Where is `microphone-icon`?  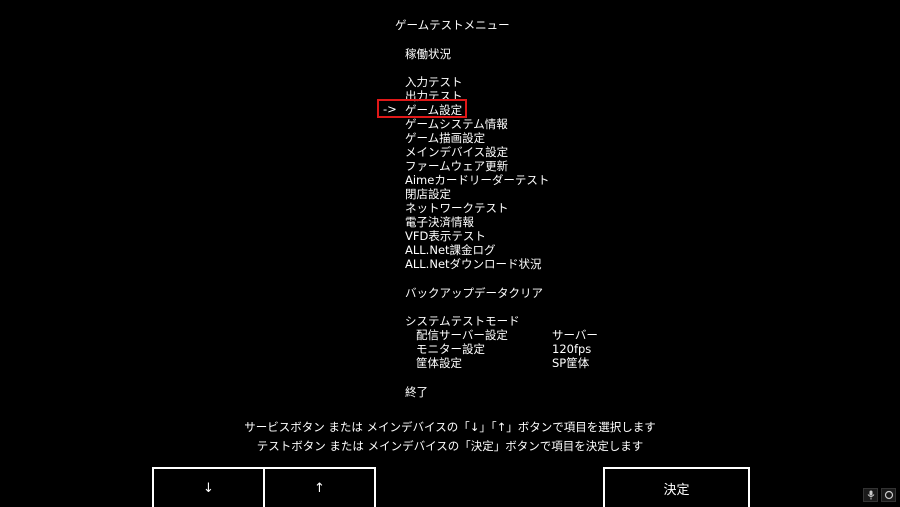 microphone-icon is located at coordinates (870, 495).